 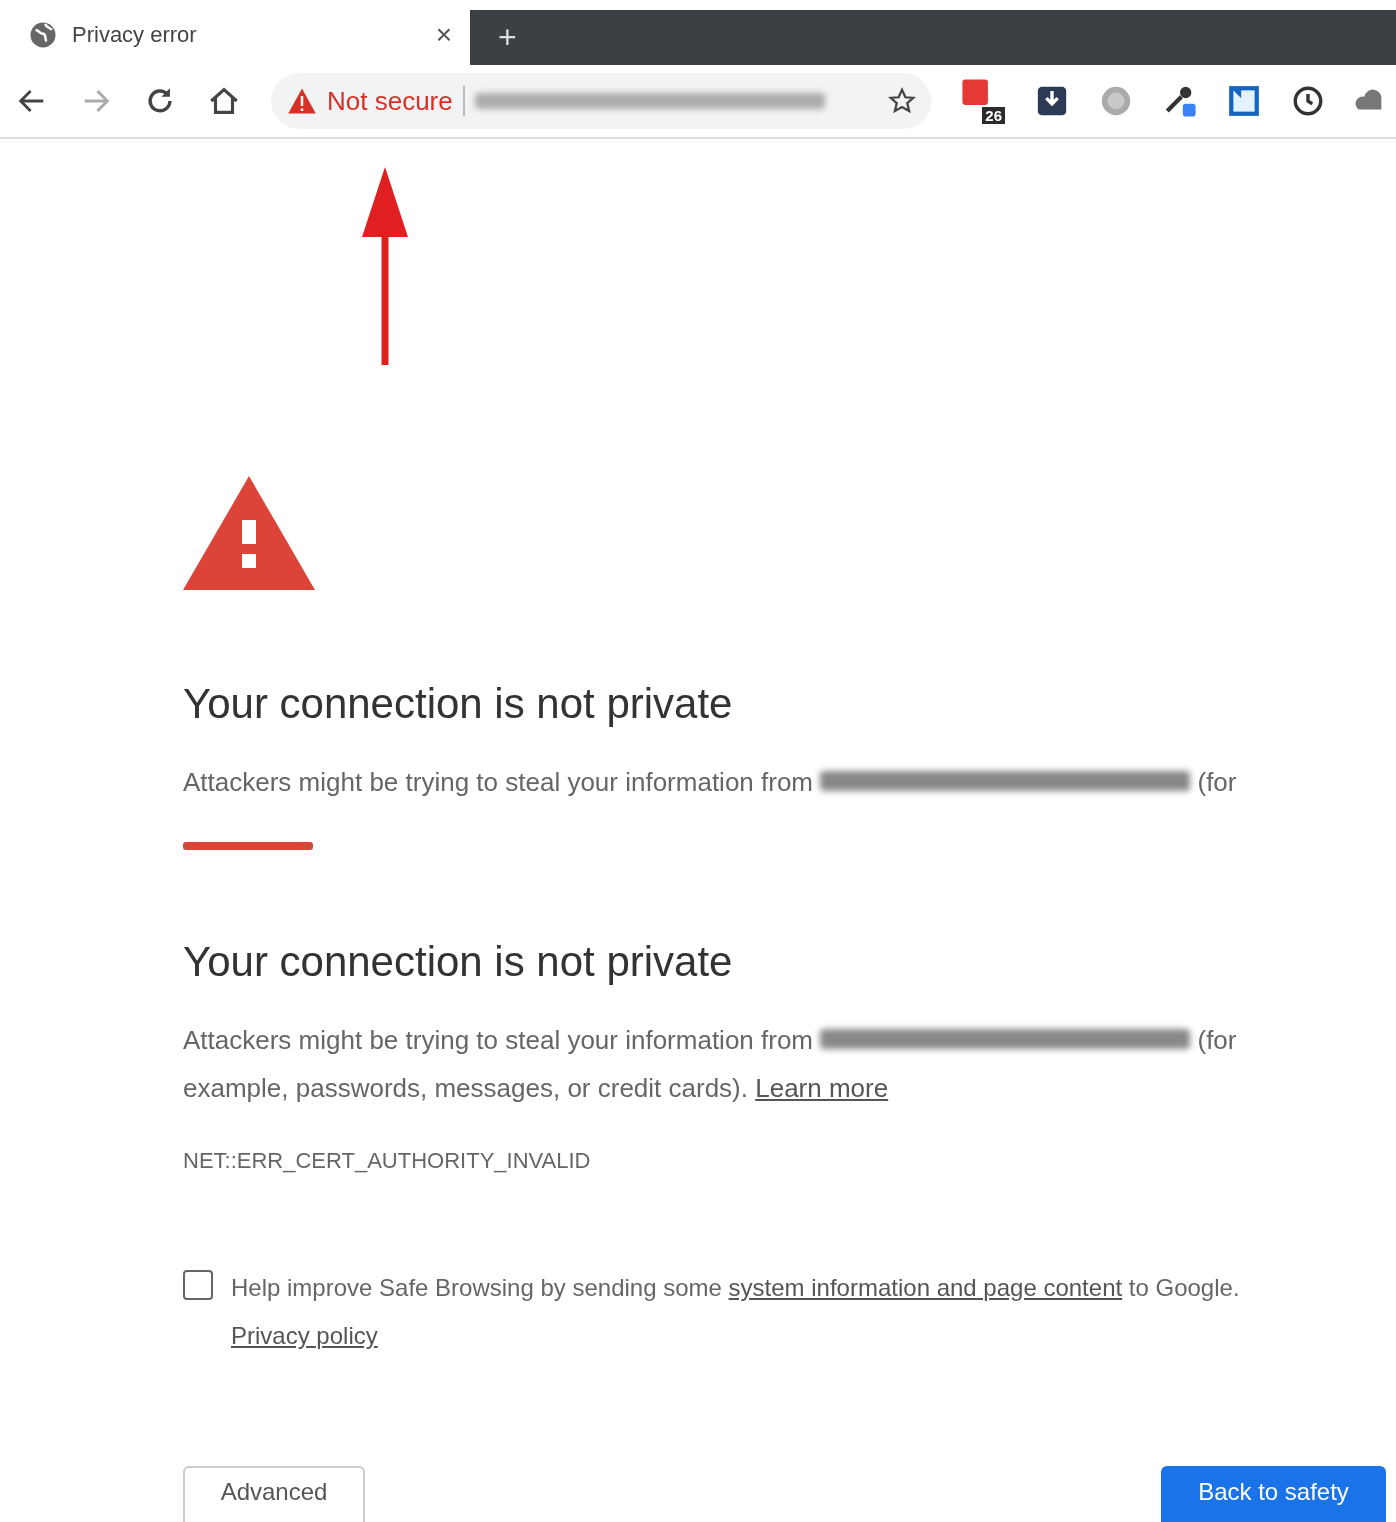 What do you see at coordinates (507, 37) in the screenshot?
I see `new-tab-button: +` at bounding box center [507, 37].